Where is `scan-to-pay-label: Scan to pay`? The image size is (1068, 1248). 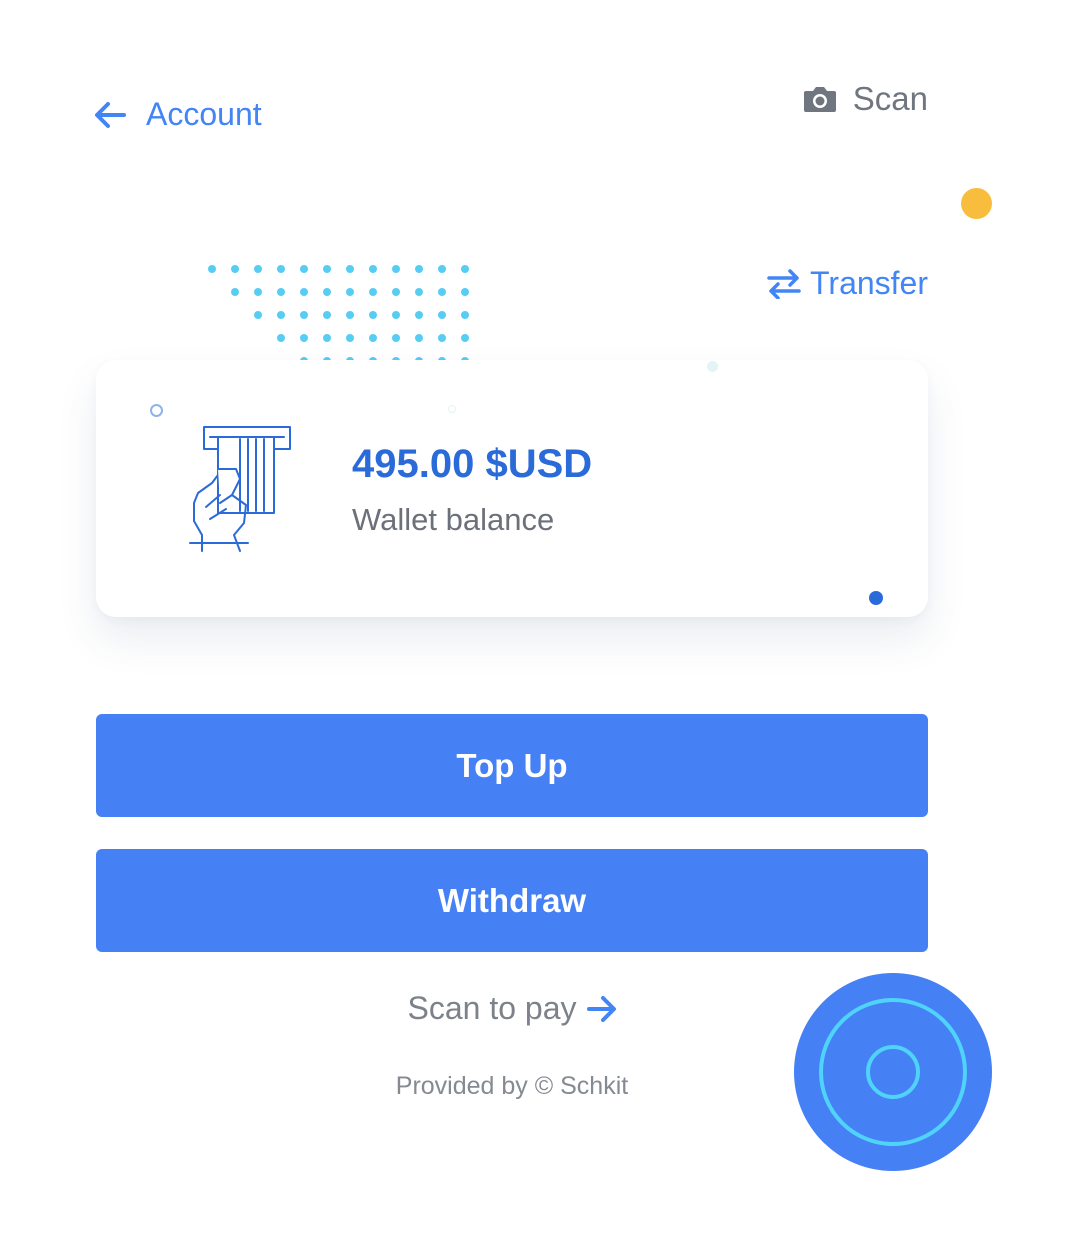 scan-to-pay-label: Scan to pay is located at coordinates (492, 1008).